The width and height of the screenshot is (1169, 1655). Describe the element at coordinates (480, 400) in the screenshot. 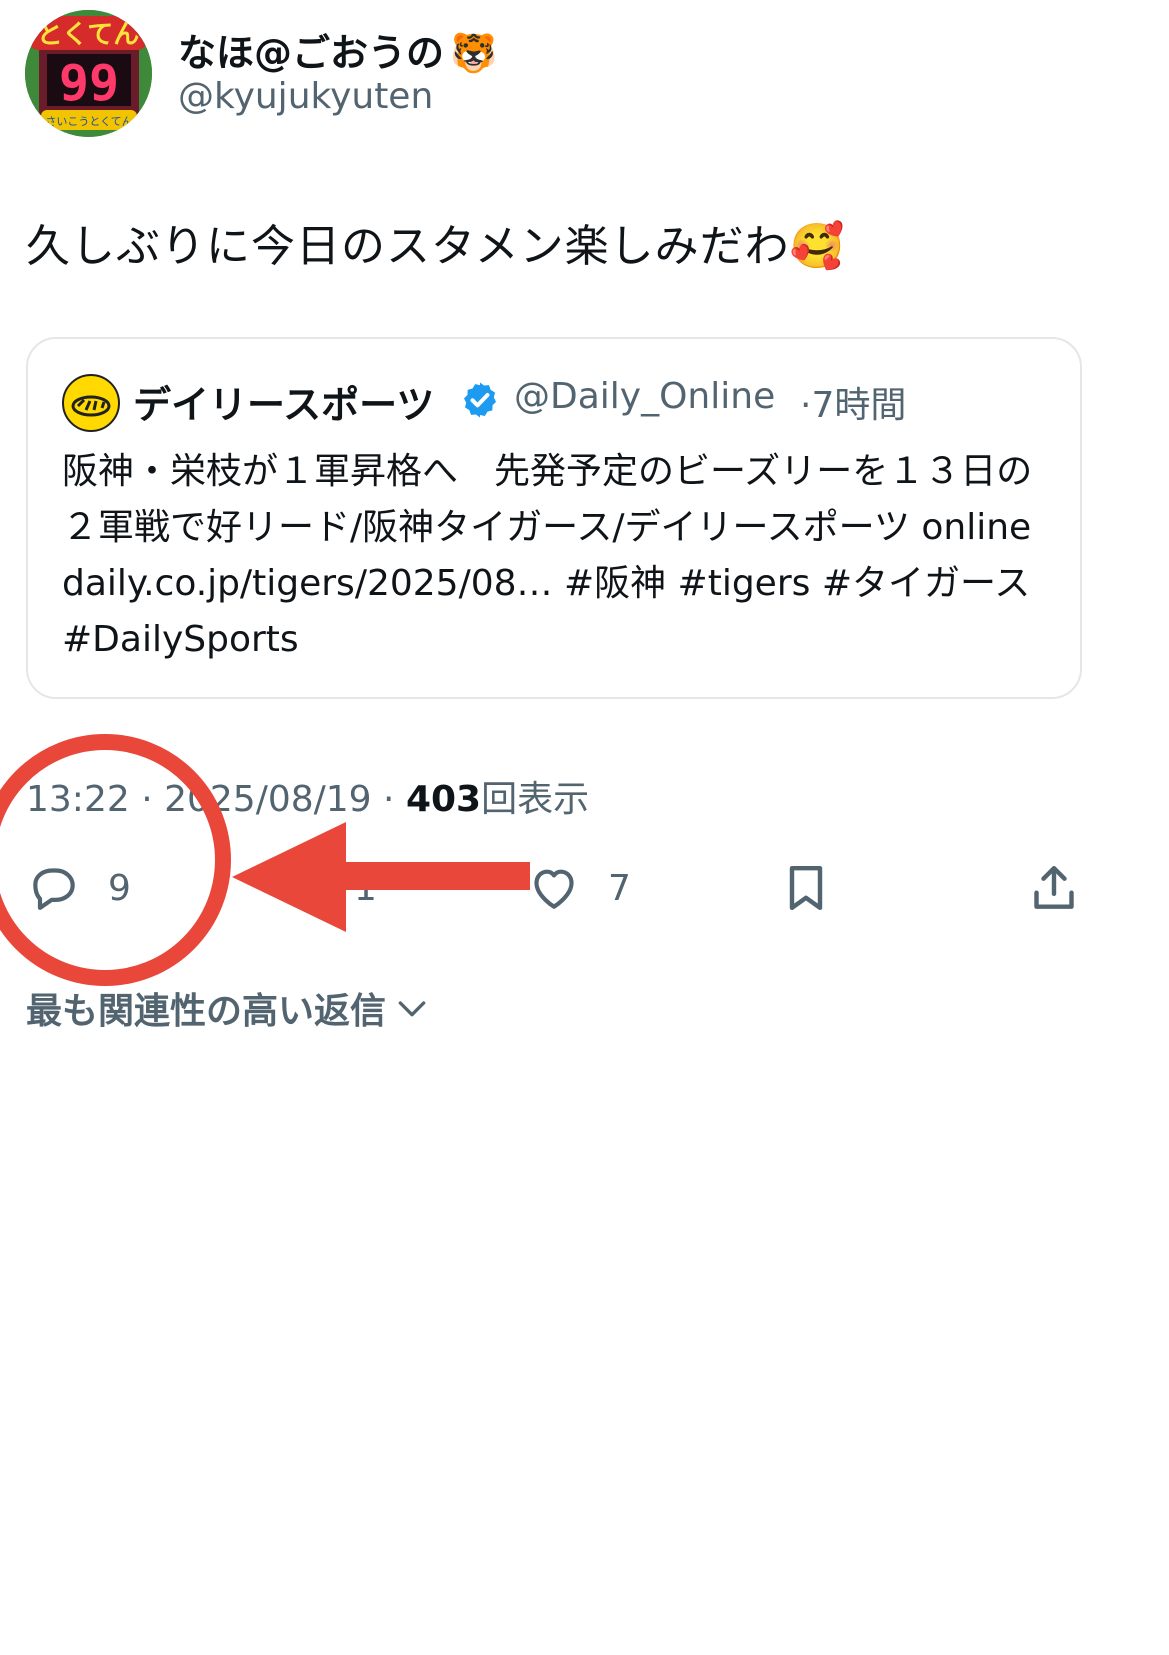

I see `verified-badge-icon` at that location.